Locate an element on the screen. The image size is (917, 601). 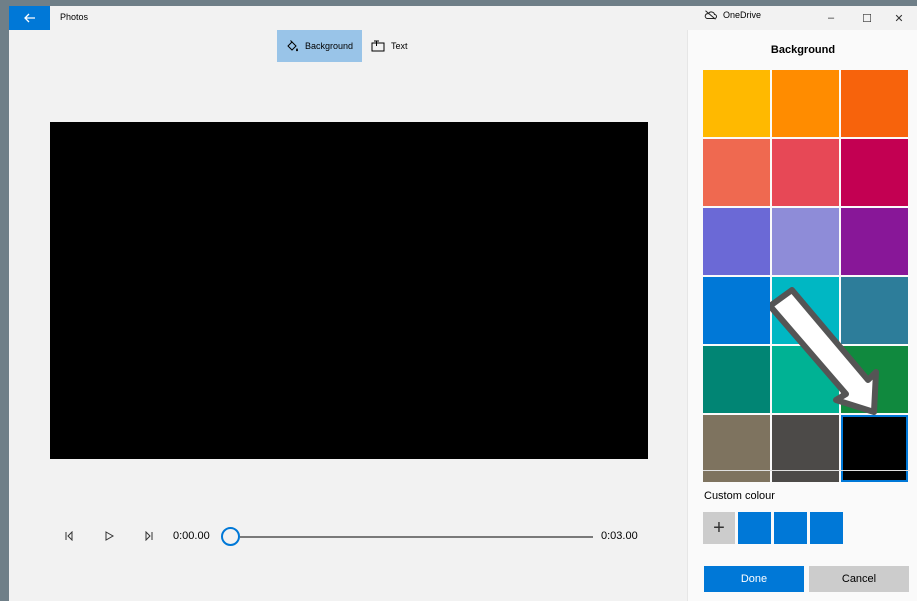
onedrive-label: OneDrive is located at coordinates (742, 15).